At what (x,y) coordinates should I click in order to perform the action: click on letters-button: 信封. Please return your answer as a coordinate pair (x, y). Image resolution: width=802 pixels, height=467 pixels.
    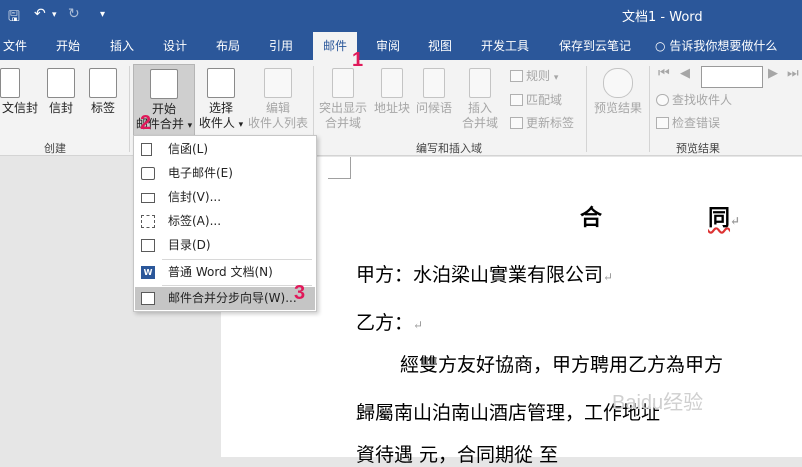
    Looking at the image, I should click on (61, 92).